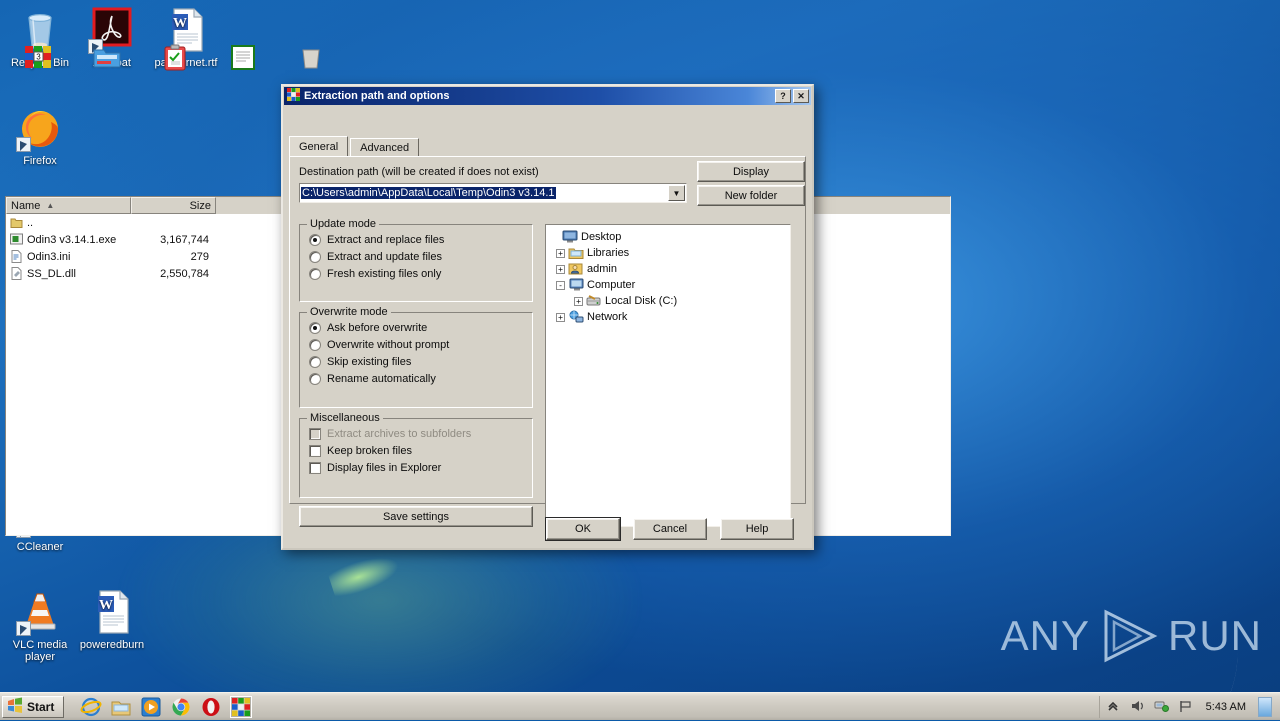 This screenshot has width=1280, height=721. I want to click on new-folder-button: New folder, so click(751, 195).